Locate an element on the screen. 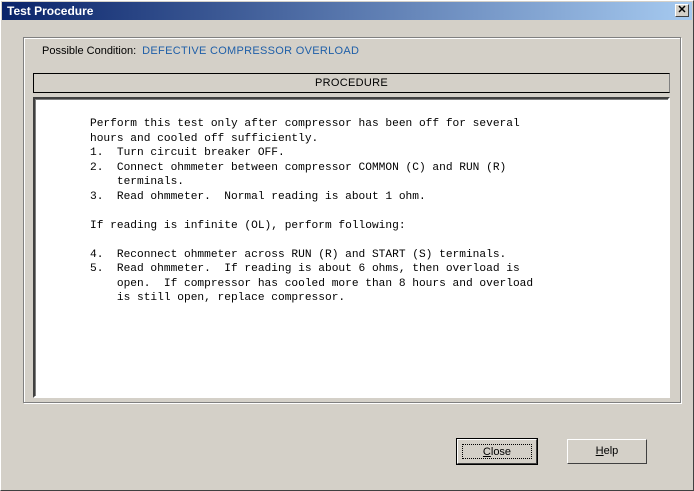  condition-label: Possible Condition: is located at coordinates (89, 51).